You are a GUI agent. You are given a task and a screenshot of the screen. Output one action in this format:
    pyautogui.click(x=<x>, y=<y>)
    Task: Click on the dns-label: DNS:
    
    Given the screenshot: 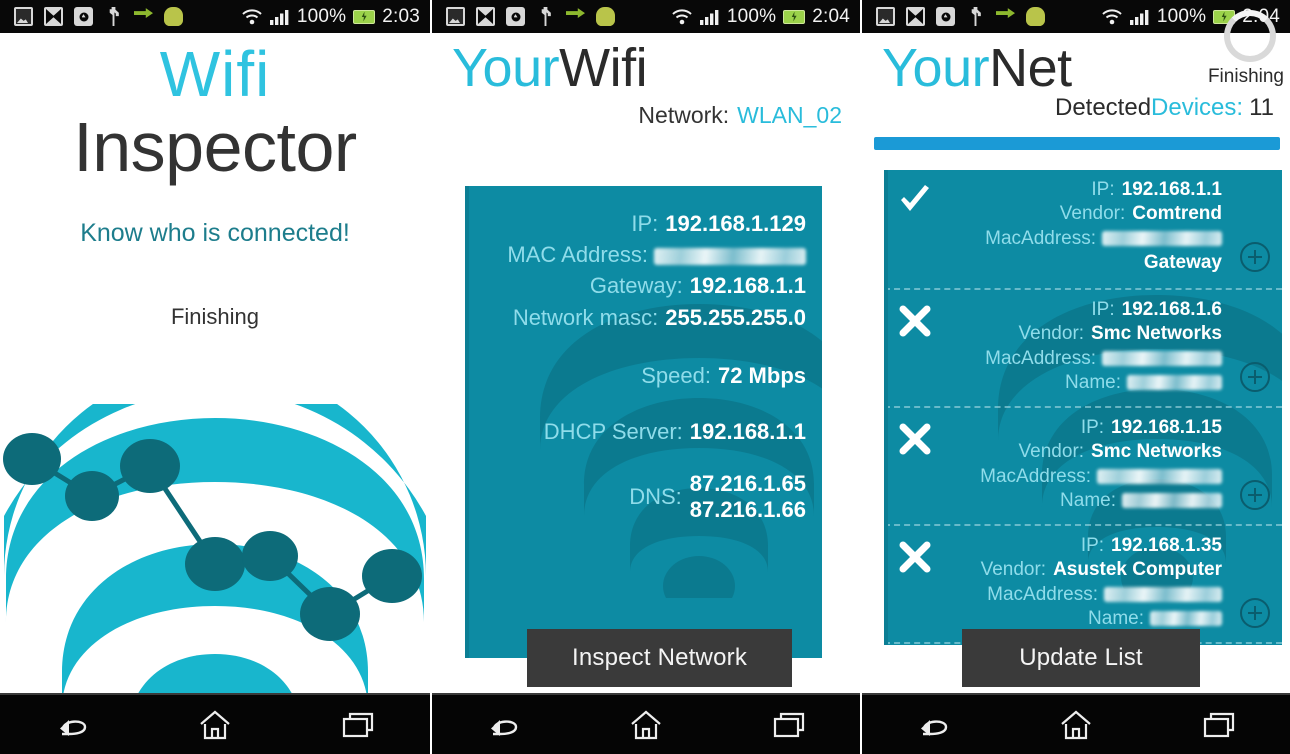 What is the action you would take?
    pyautogui.click(x=655, y=496)
    